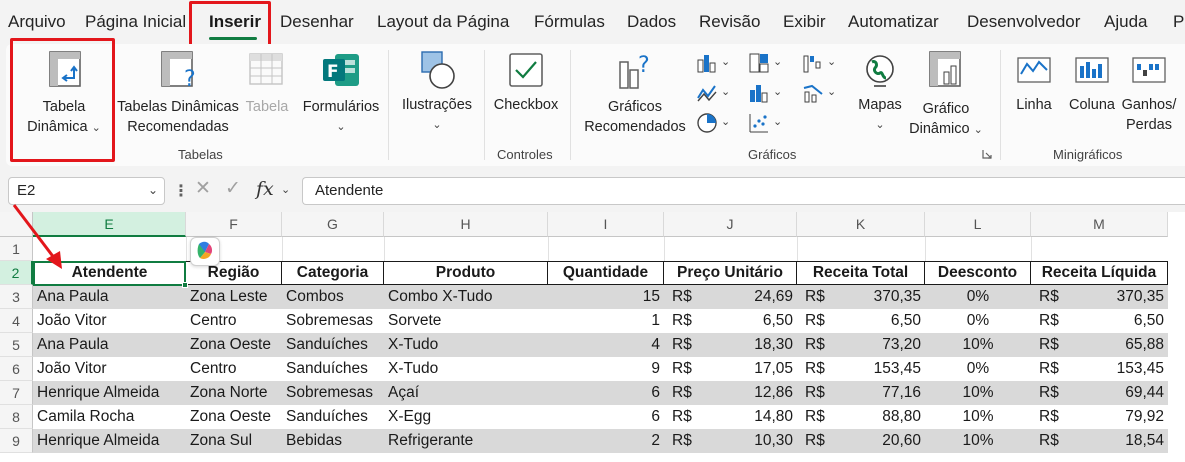 The height and width of the screenshot is (462, 1185). Describe the element at coordinates (606, 297) in the screenshot. I see `table-cell: 15` at that location.